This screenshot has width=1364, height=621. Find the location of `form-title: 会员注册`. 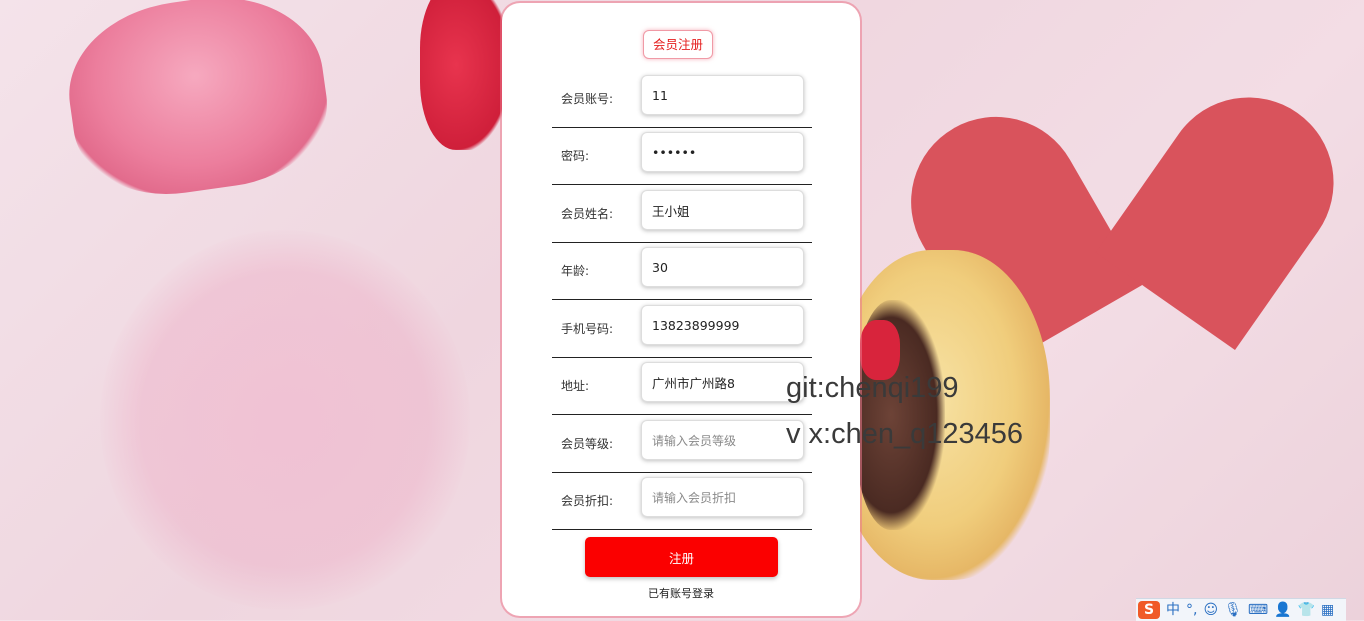

form-title: 会员注册 is located at coordinates (678, 44).